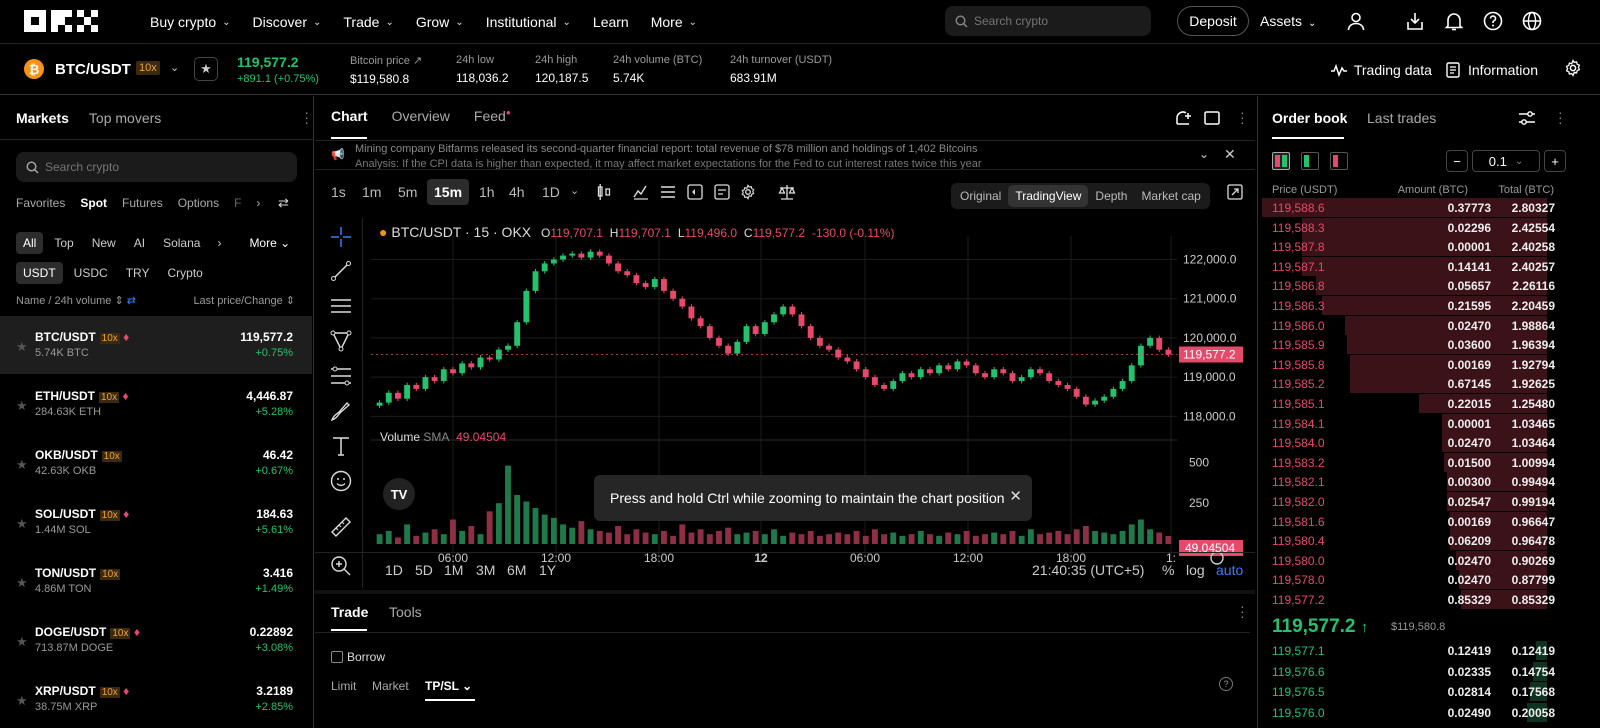 The height and width of the screenshot is (728, 1600). I want to click on mode-original: Original, so click(980, 196).